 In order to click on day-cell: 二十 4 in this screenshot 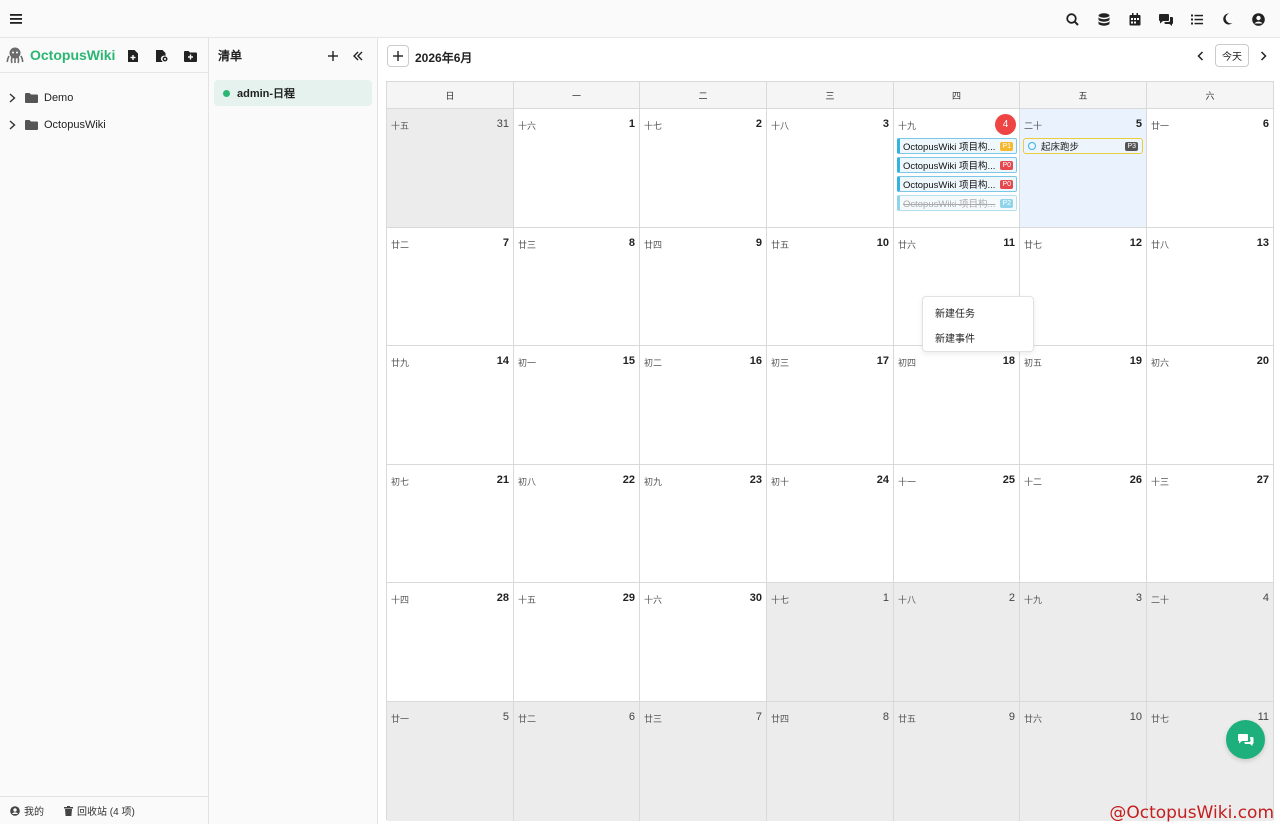, I will do `click(1210, 642)`.